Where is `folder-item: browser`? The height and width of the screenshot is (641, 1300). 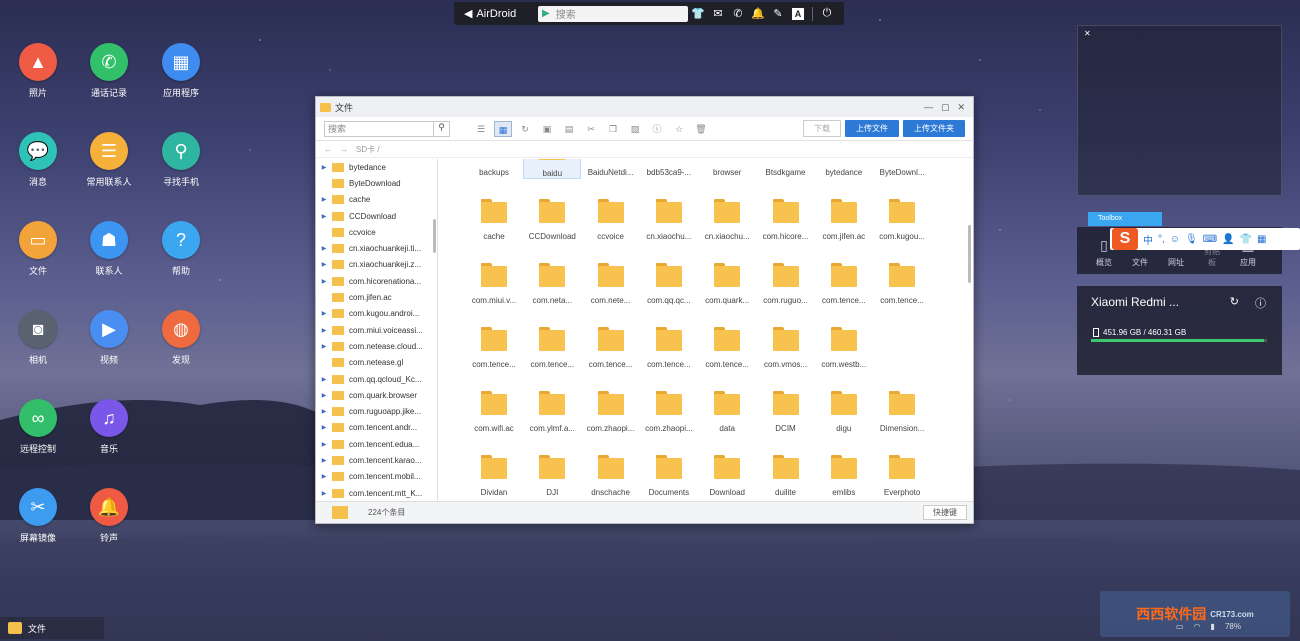 folder-item: browser is located at coordinates (727, 168).